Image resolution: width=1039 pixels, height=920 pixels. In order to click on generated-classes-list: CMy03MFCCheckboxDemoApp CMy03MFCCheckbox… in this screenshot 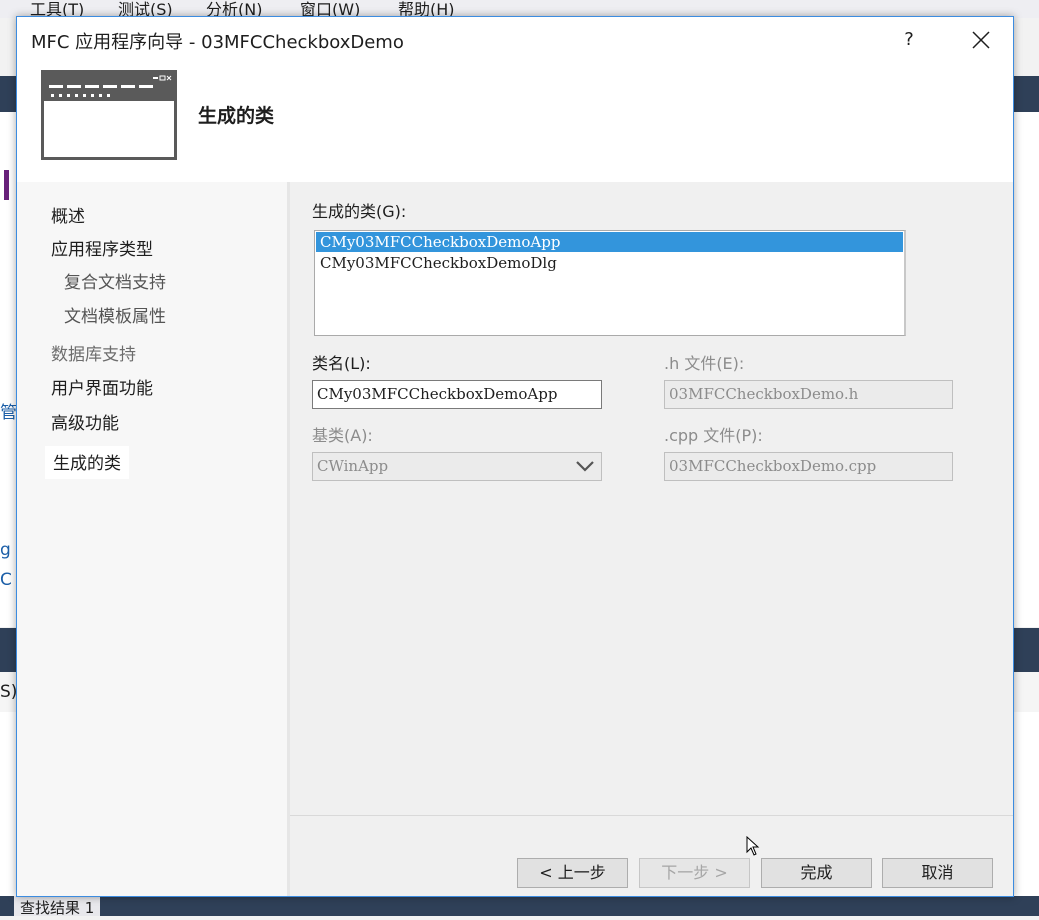, I will do `click(610, 283)`.